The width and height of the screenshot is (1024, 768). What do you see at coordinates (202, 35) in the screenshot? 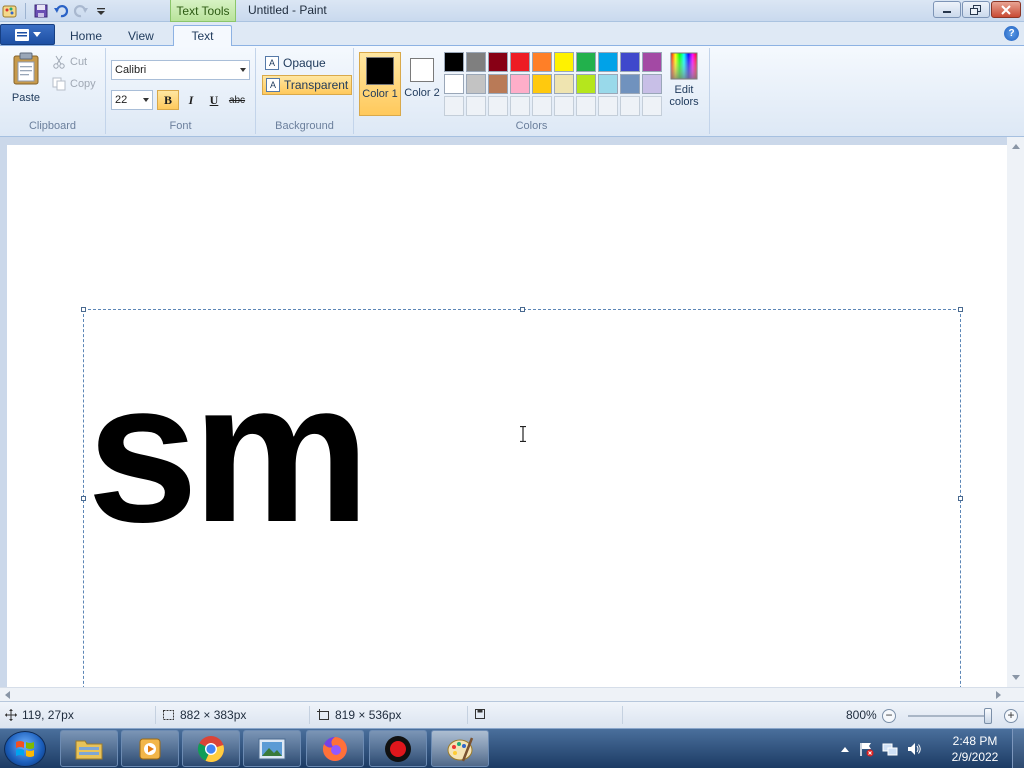
I see `tab-text: Text` at bounding box center [202, 35].